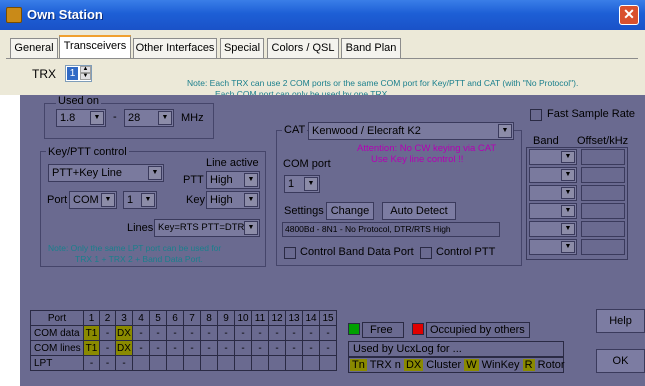 This screenshot has height=386, width=645. What do you see at coordinates (419, 211) in the screenshot?
I see `auto-detect-button: Auto Detect` at bounding box center [419, 211].